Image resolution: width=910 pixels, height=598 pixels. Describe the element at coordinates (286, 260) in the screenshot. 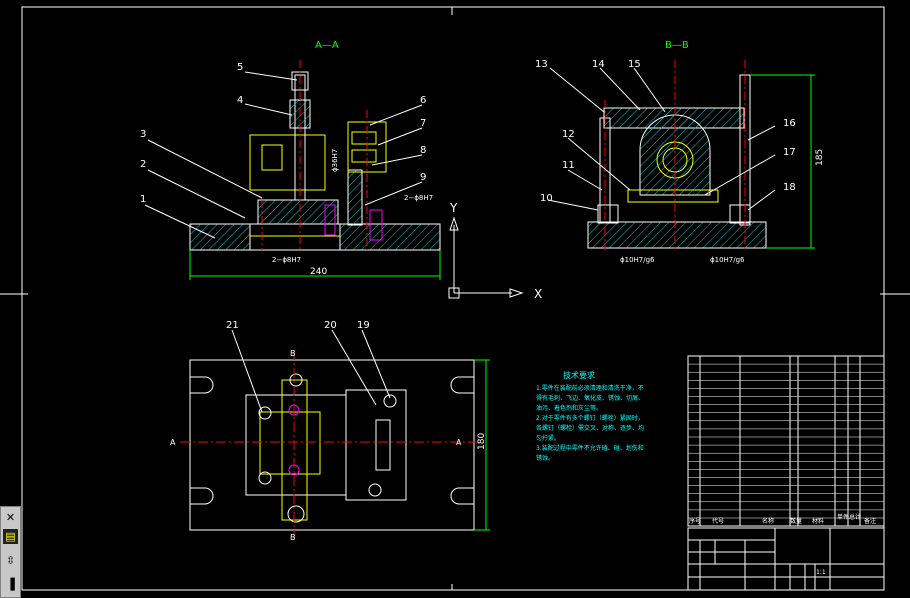

I see `dim-holes-left: 2−ϕ8H7` at that location.